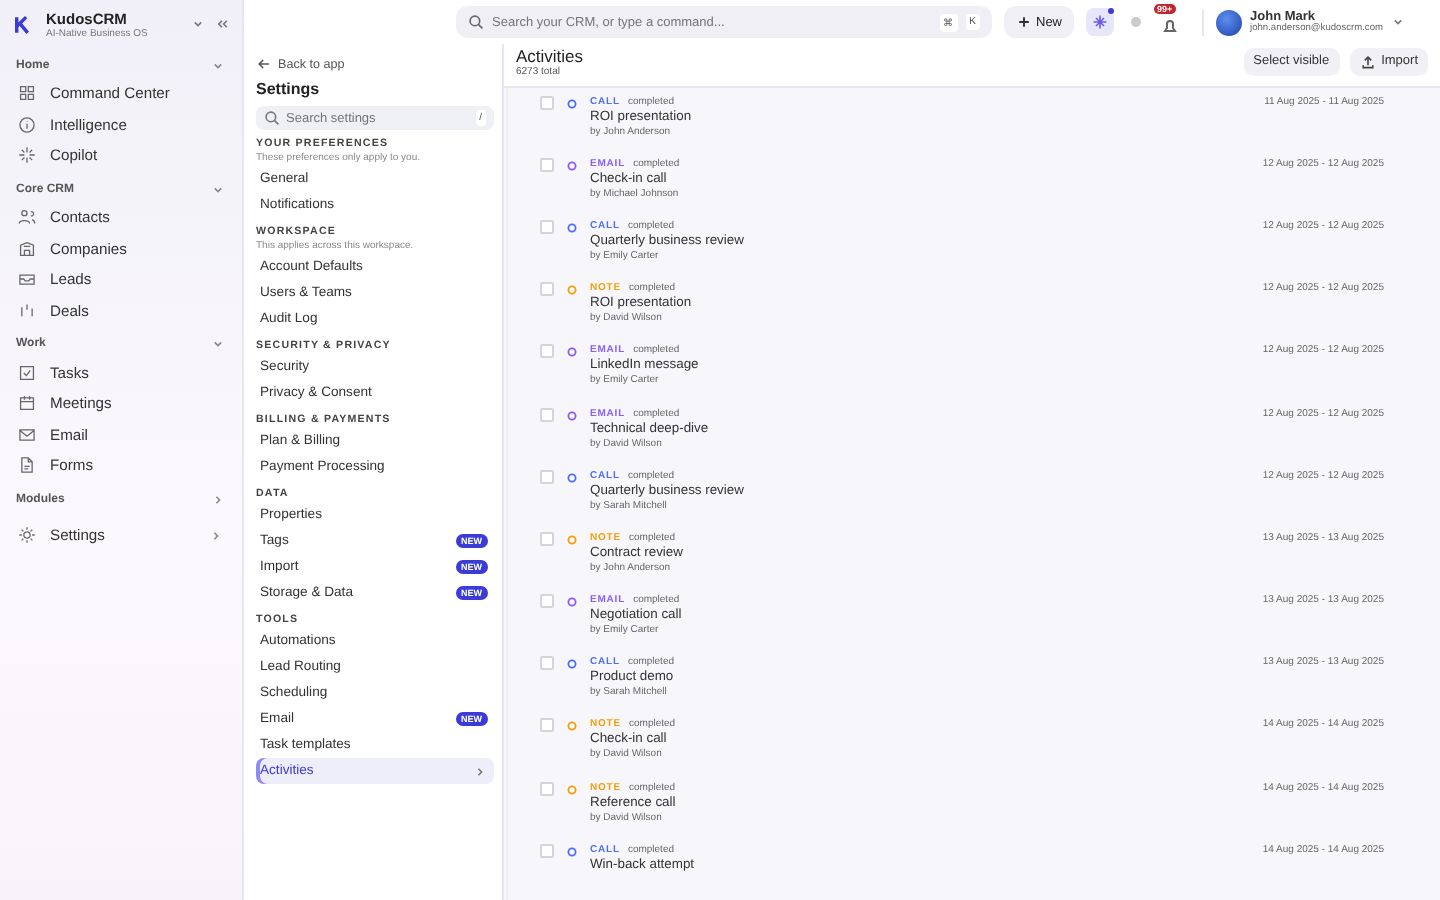 The height and width of the screenshot is (900, 1440). Describe the element at coordinates (1170, 26) in the screenshot. I see `bell-icon` at that location.